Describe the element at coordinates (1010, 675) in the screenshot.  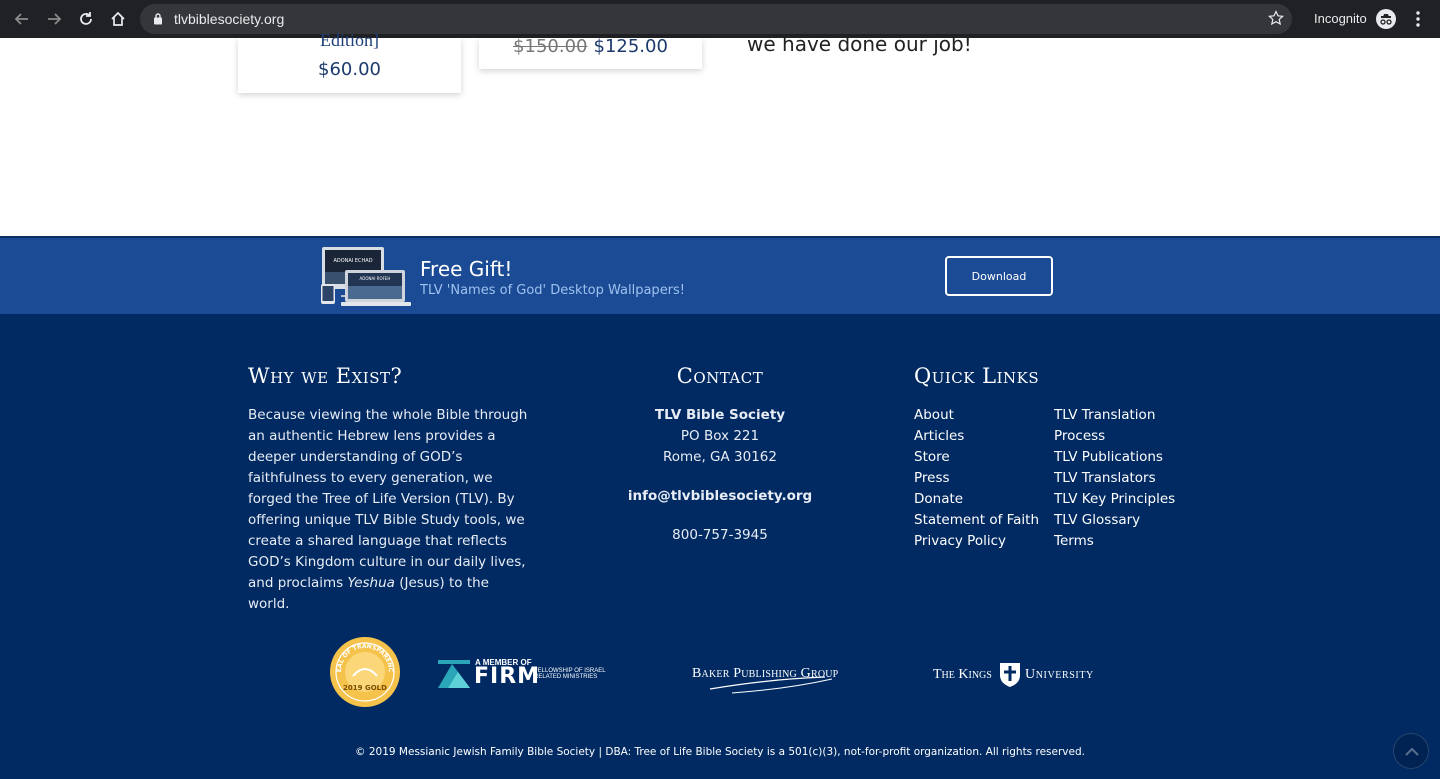
I see `shield-crest-icon` at that location.